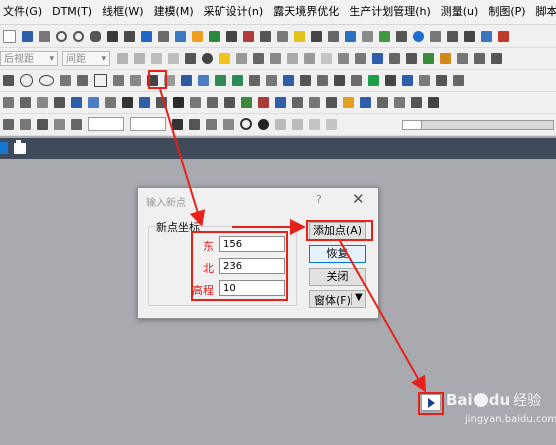 This screenshot has height=445, width=556. What do you see at coordinates (337, 299) in the screenshot?
I see `window-menu-button: 窗体(F) ▼` at bounding box center [337, 299].